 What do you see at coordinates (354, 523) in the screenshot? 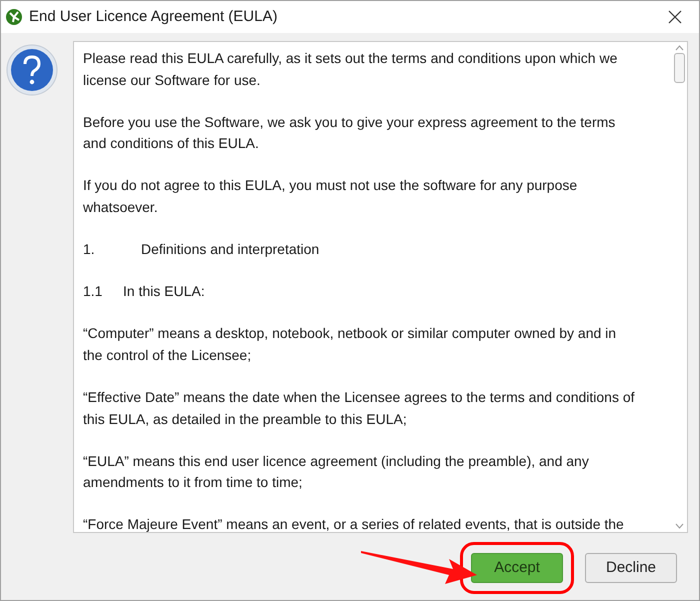
I see `paragraph: “Force Majeure Event” means an event, or a series of related events, that is outside the` at bounding box center [354, 523].